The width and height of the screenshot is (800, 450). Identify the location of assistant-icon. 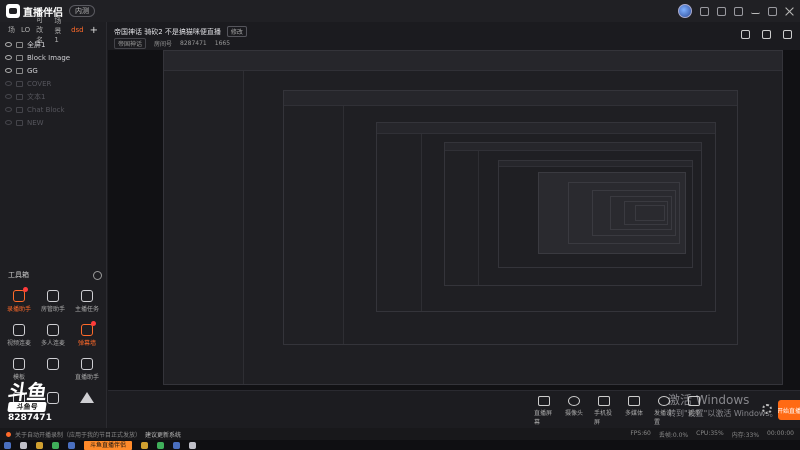
(87, 364).